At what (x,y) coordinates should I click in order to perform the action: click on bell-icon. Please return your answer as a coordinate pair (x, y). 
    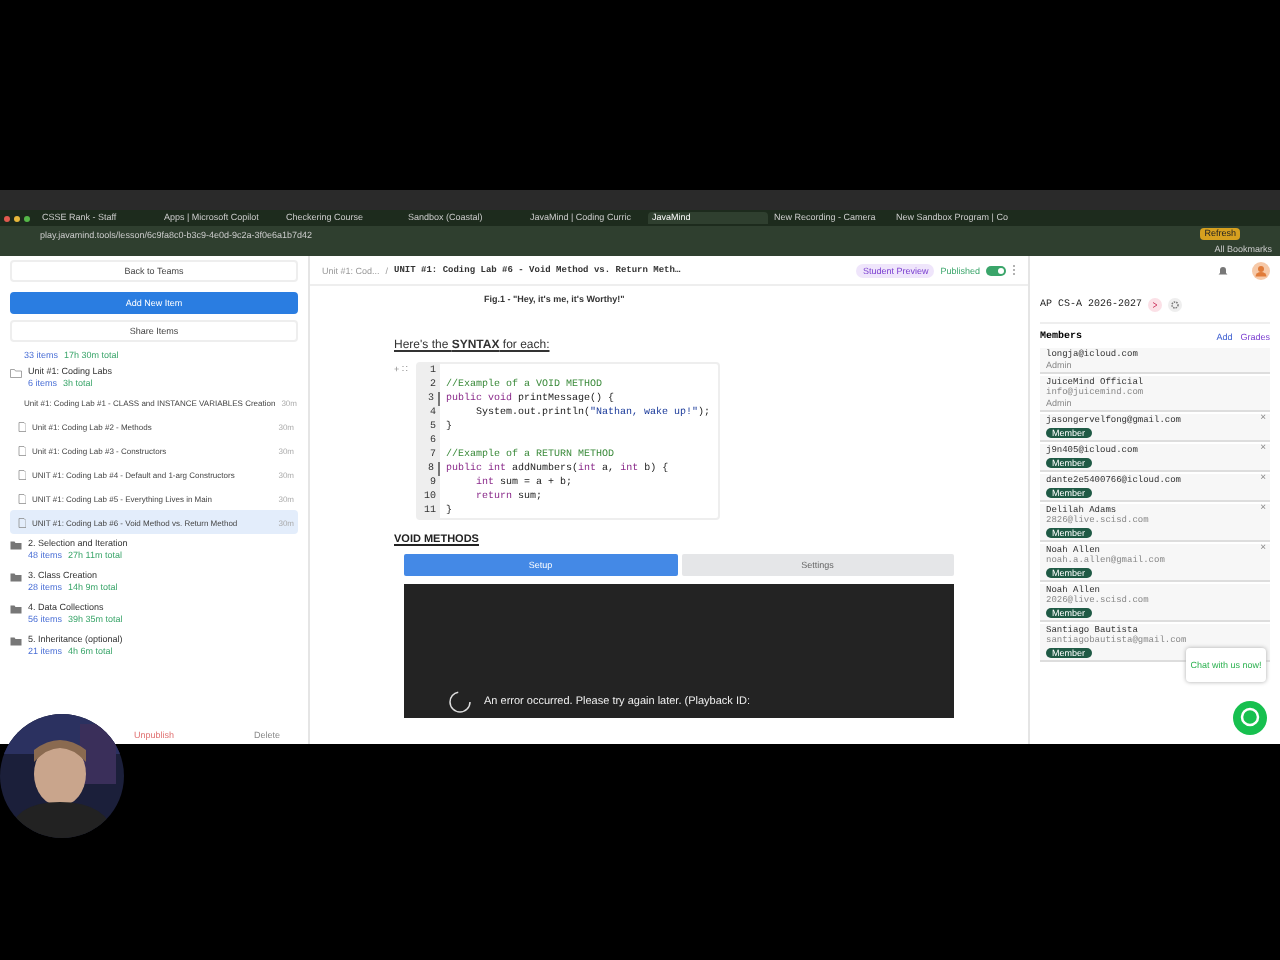
    Looking at the image, I should click on (1223, 271).